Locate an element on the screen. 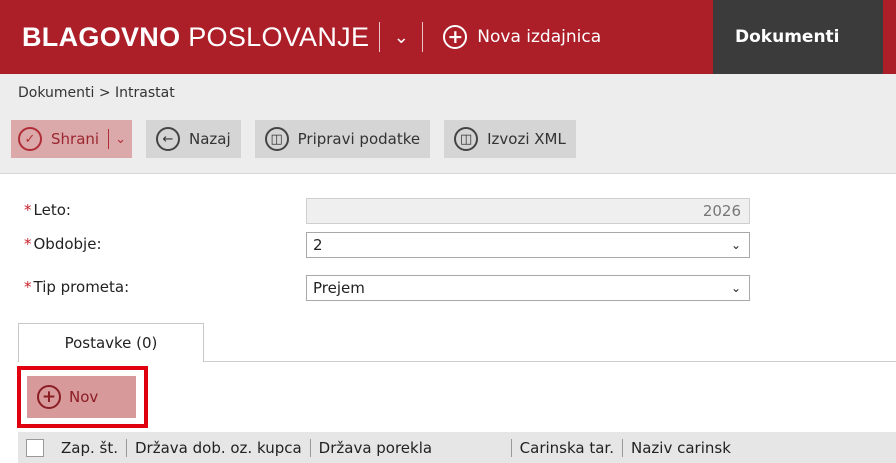 The height and width of the screenshot is (463, 896). new-item-label: Nov is located at coordinates (84, 397).